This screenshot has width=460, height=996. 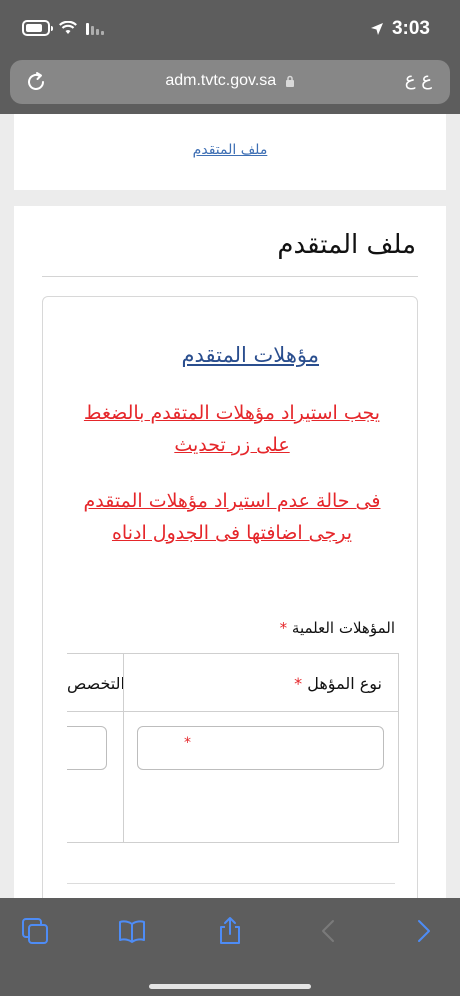 I want to click on forward-icon, so click(x=423, y=931).